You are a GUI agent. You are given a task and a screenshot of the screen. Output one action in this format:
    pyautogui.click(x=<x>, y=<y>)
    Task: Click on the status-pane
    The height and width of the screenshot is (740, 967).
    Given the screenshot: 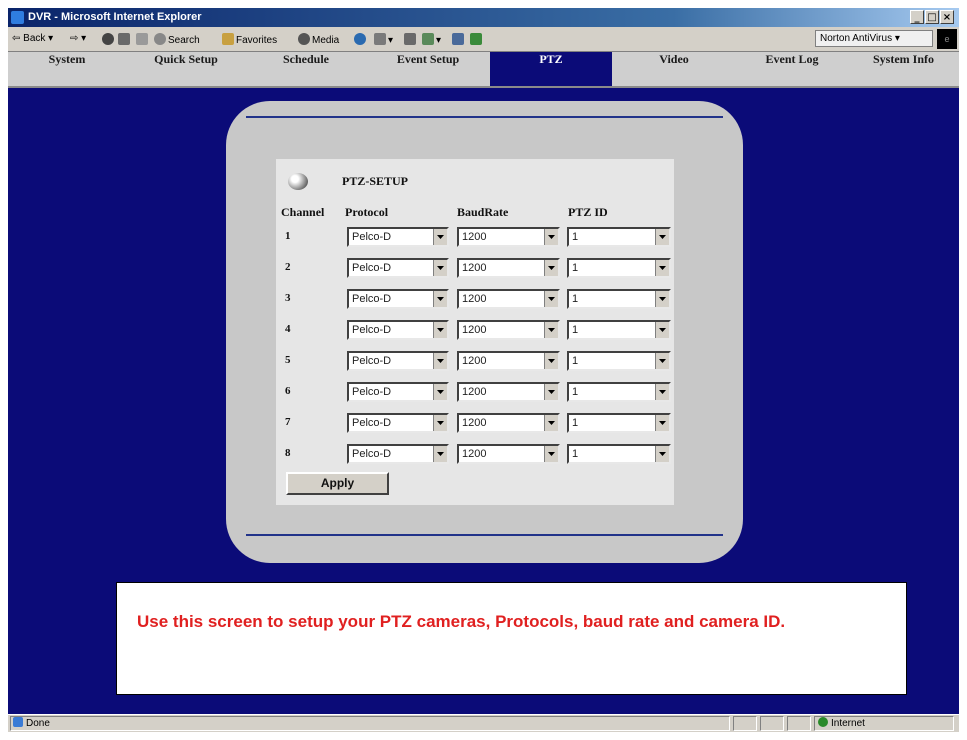 What is the action you would take?
    pyautogui.click(x=799, y=723)
    